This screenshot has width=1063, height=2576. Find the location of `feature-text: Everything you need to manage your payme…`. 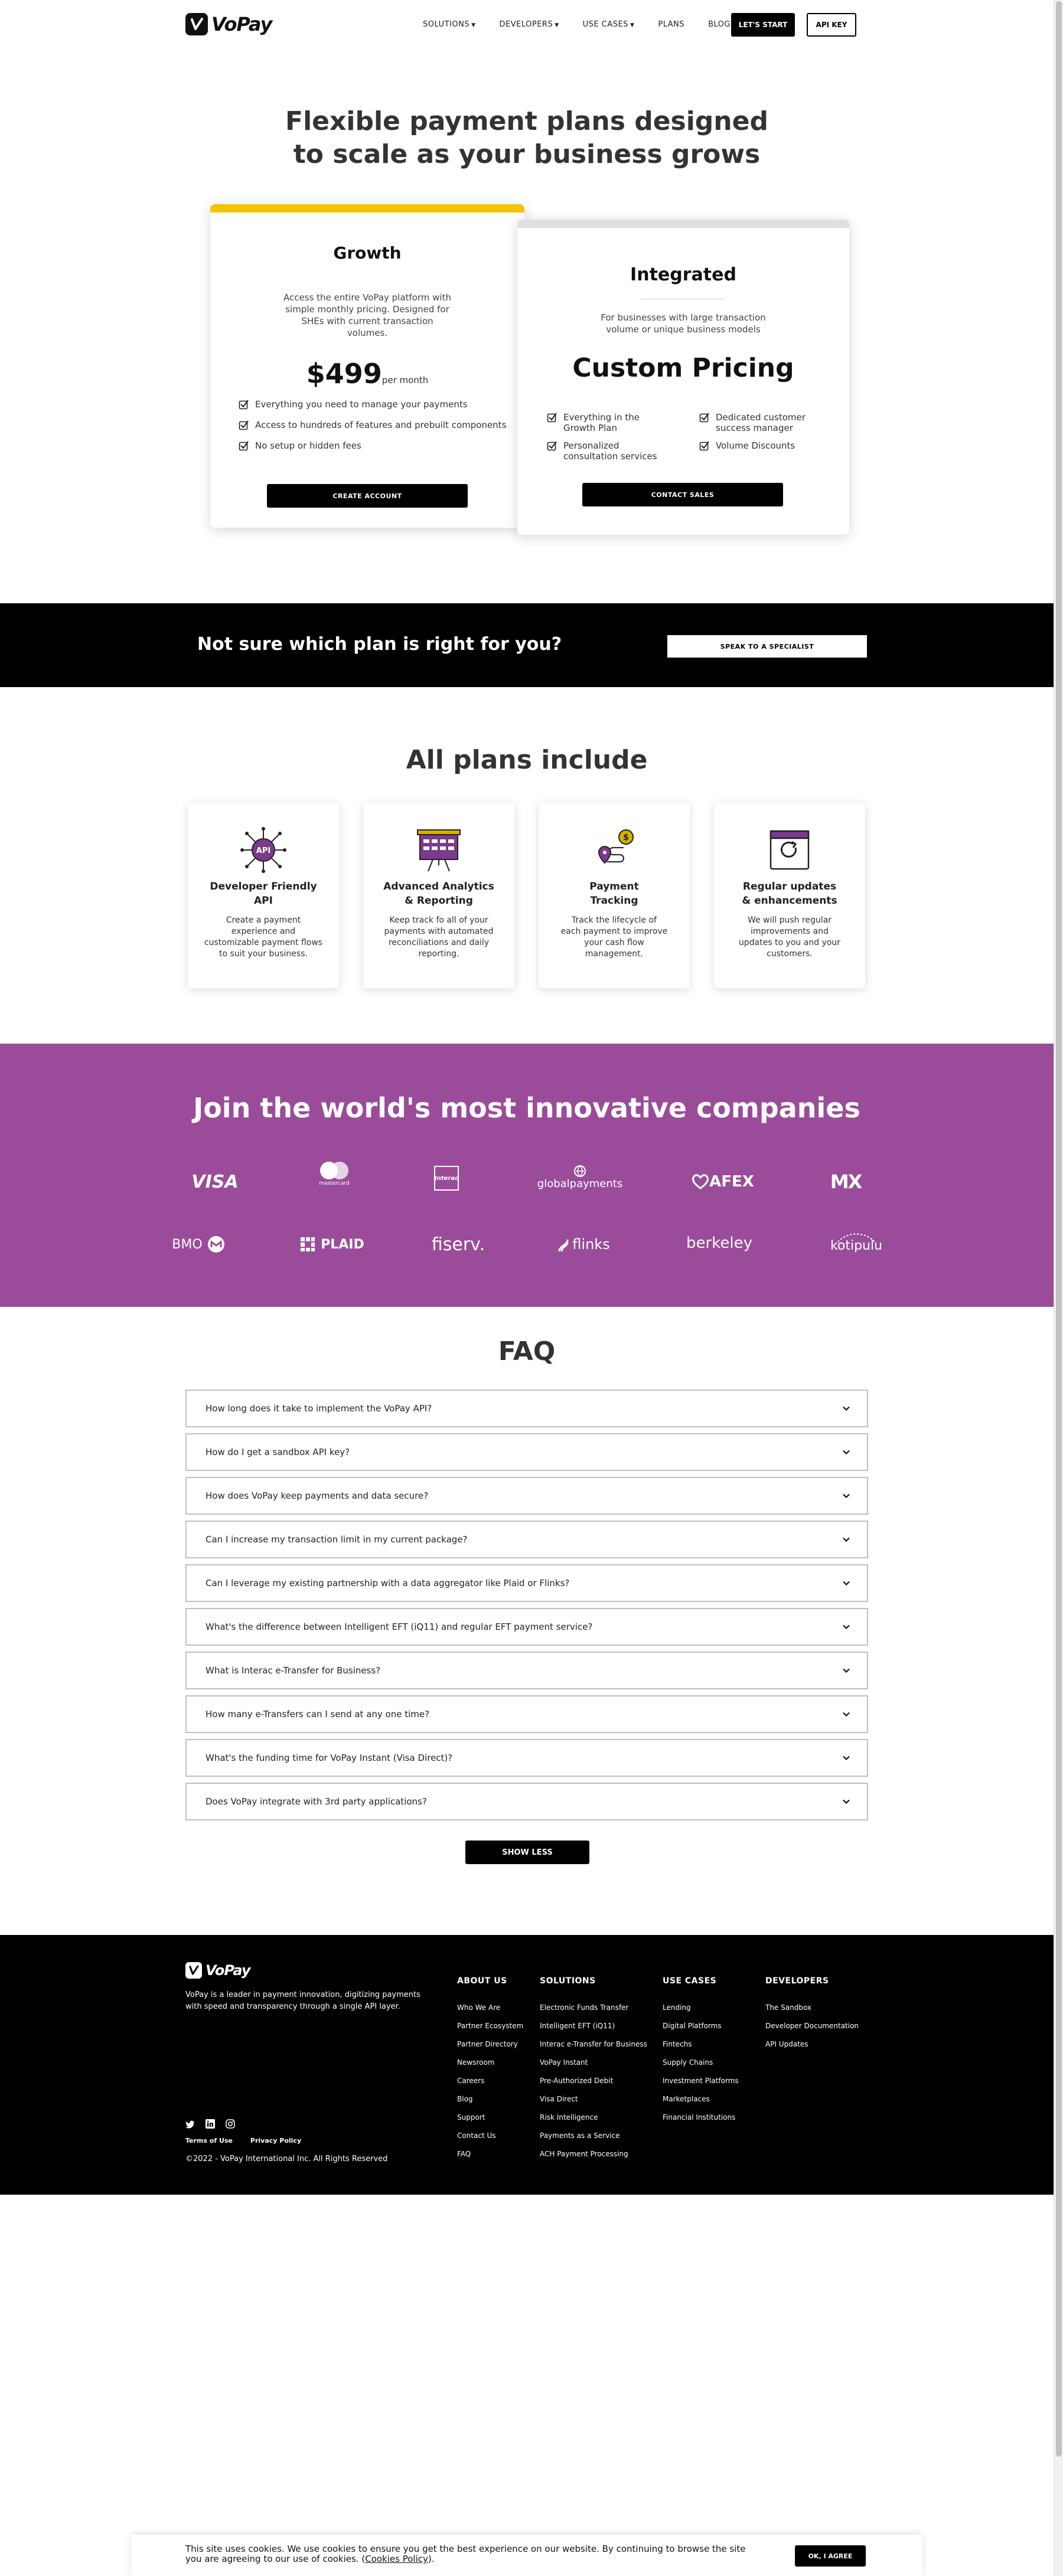

feature-text: Everything you need to manage your payme… is located at coordinates (361, 404).